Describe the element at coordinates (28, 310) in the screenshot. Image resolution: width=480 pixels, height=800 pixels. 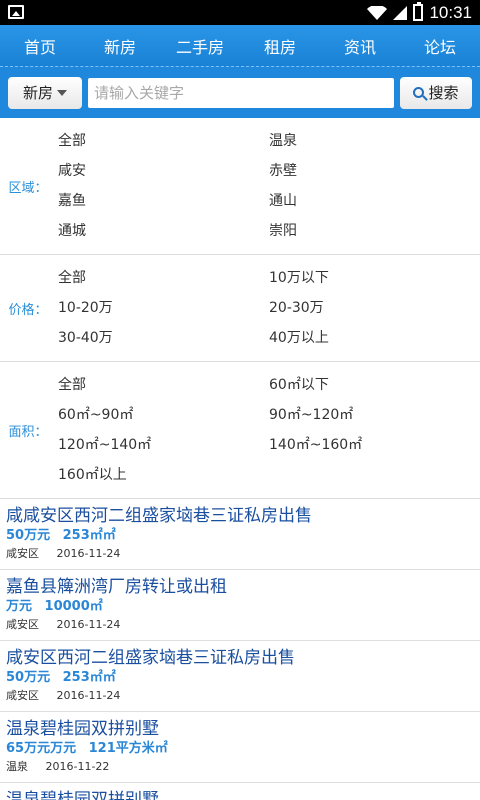
I see `filter-label-price: 价格：` at that location.